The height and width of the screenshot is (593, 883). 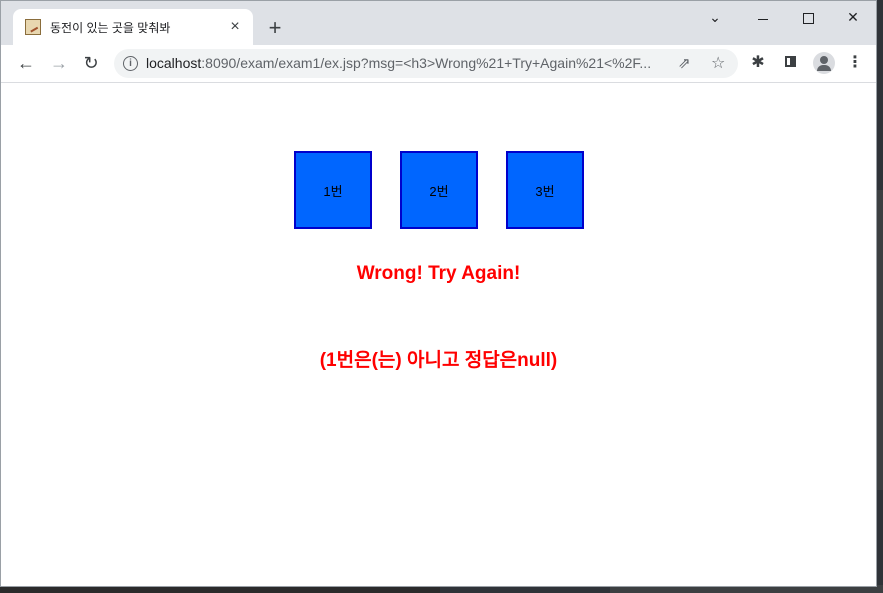 What do you see at coordinates (715, 17) in the screenshot?
I see `tab-search-icon: ⌄` at bounding box center [715, 17].